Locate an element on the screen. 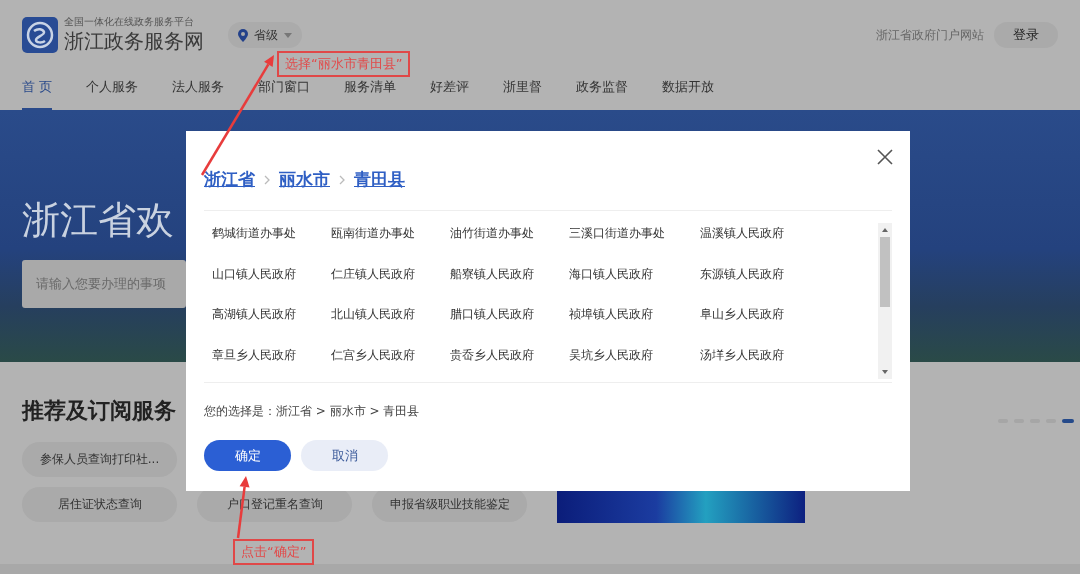 This screenshot has width=1080, height=574. region-option: 腊口镇人民政府 is located at coordinates (492, 314).